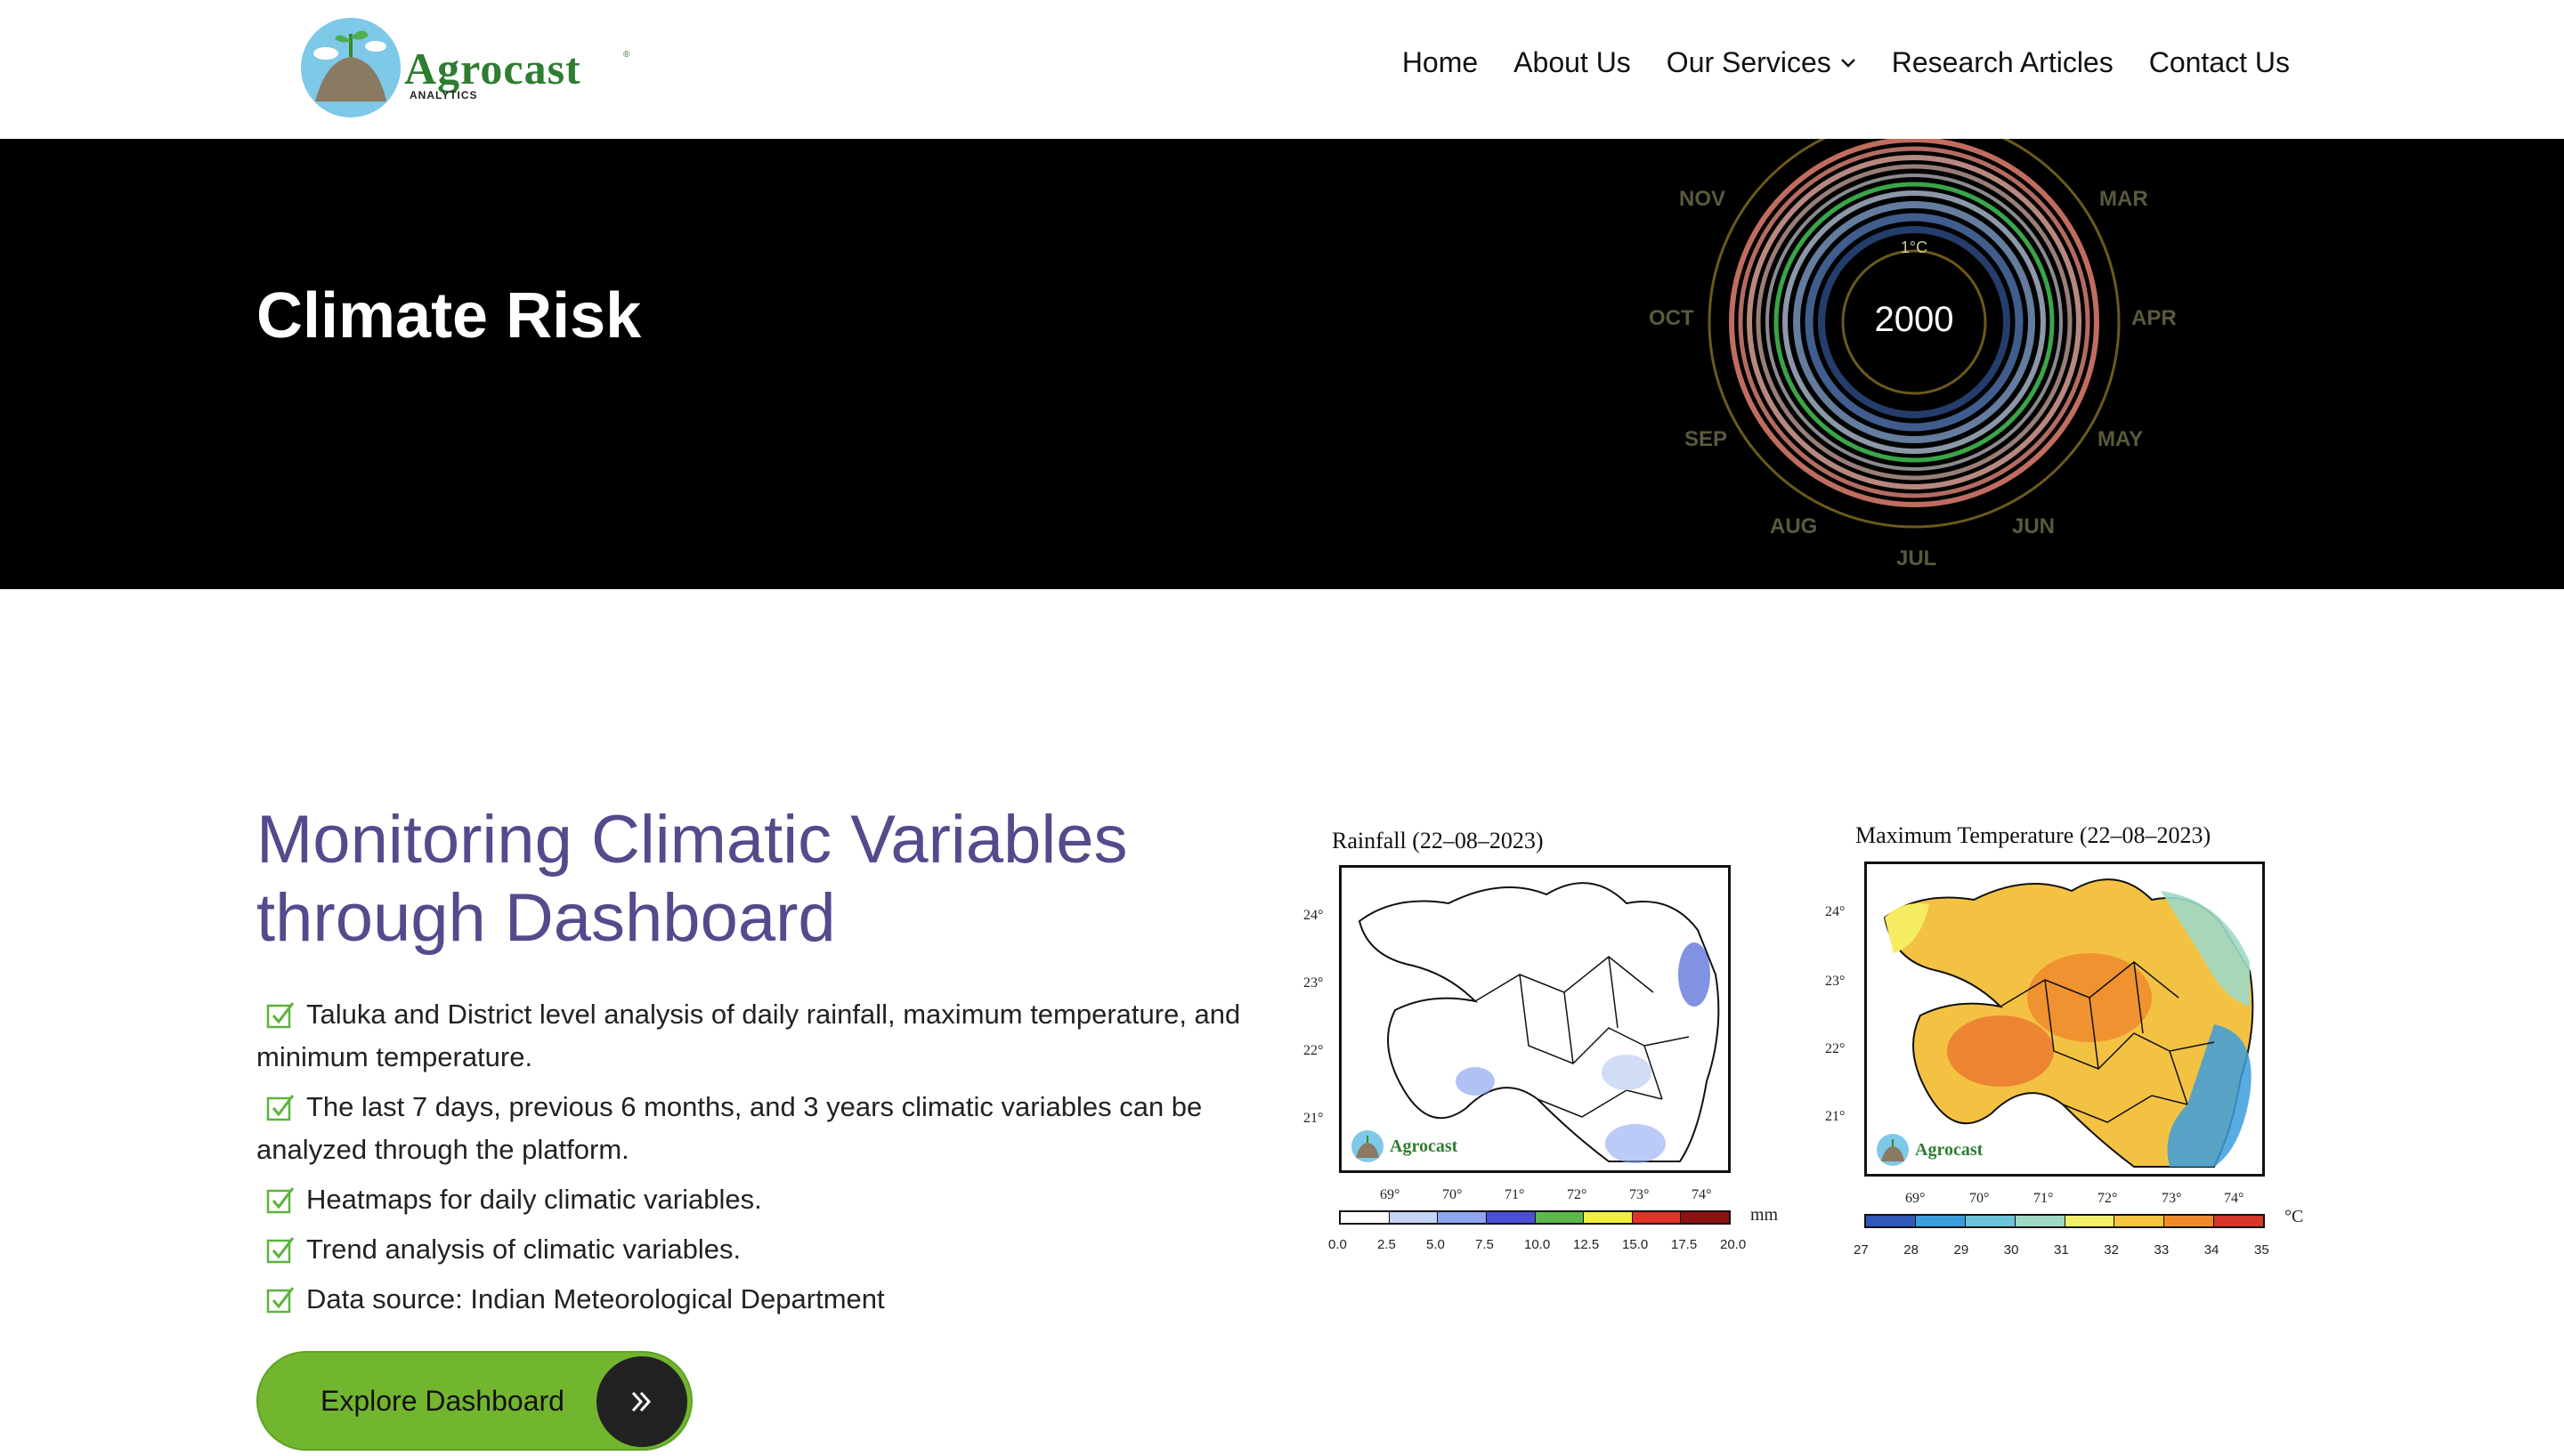 The height and width of the screenshot is (1456, 2564). I want to click on rainfall-map-image, so click(1539, 1022).